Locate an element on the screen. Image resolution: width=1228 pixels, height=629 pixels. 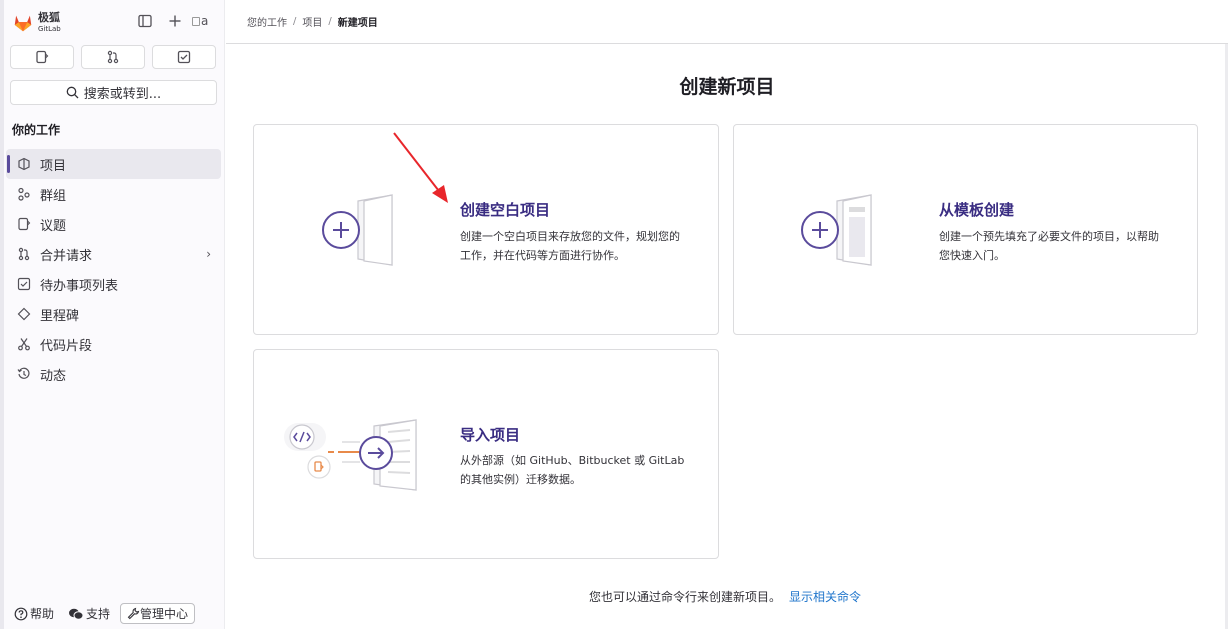
wrench-icon is located at coordinates (133, 613).